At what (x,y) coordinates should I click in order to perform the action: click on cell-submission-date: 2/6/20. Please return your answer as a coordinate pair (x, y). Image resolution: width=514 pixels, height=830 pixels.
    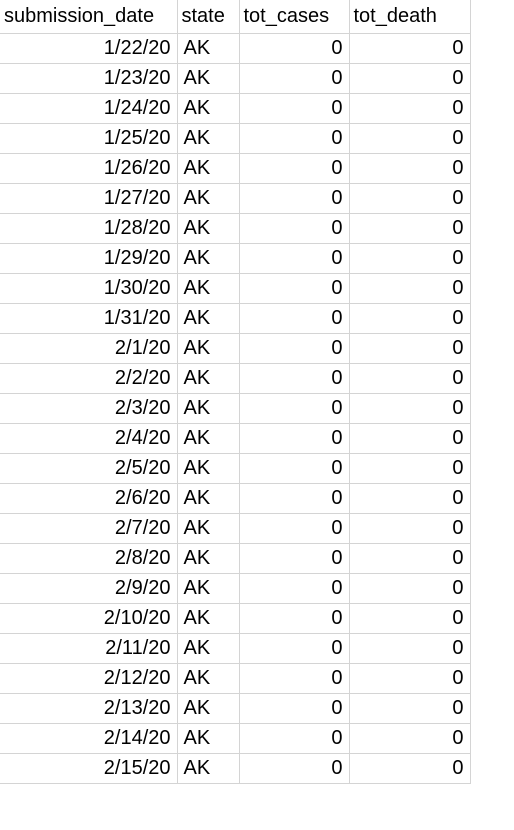
    Looking at the image, I should click on (89, 498).